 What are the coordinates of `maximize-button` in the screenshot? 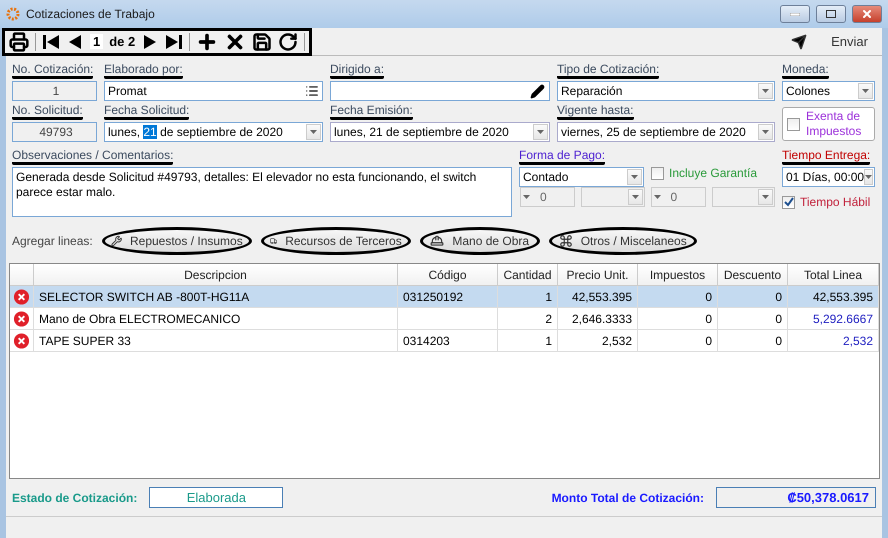 It's located at (831, 14).